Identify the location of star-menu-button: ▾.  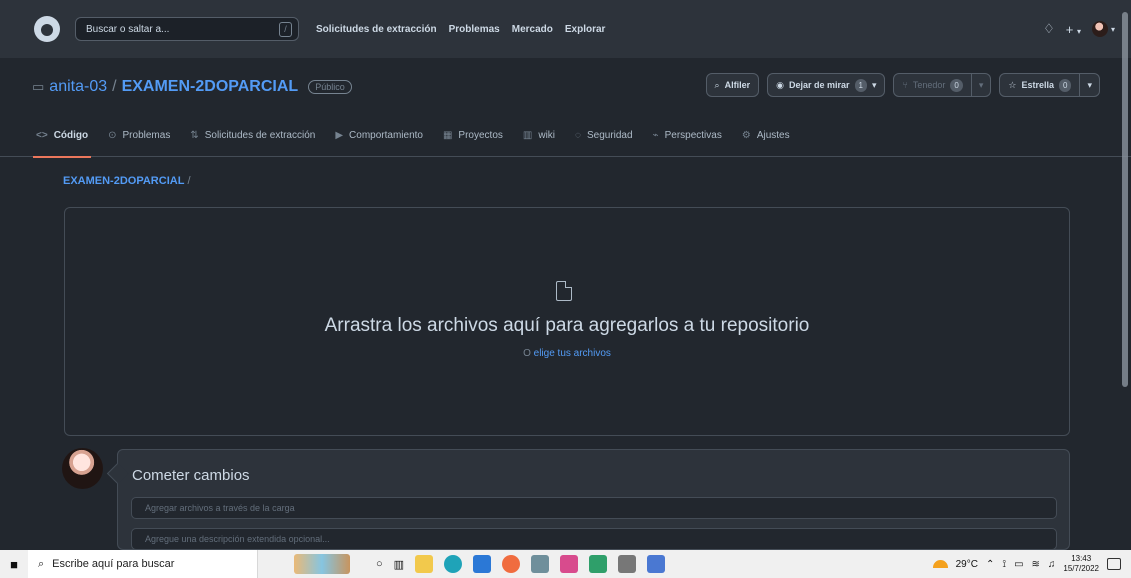
(1090, 85).